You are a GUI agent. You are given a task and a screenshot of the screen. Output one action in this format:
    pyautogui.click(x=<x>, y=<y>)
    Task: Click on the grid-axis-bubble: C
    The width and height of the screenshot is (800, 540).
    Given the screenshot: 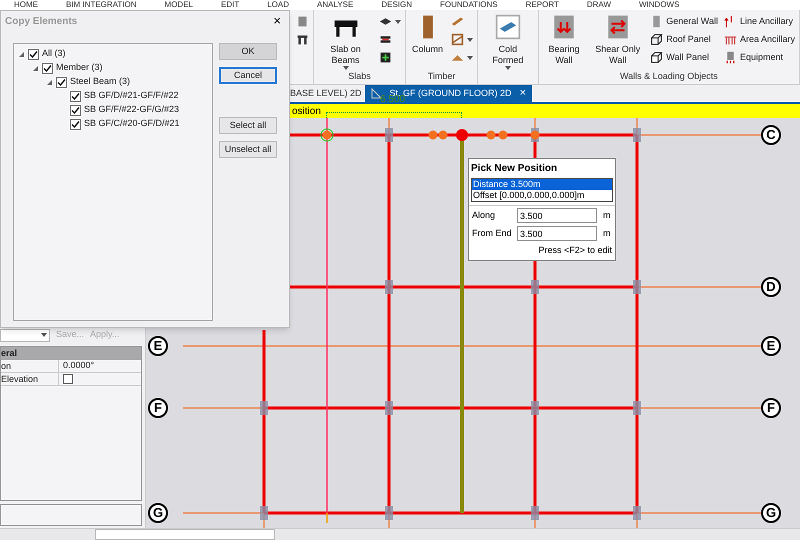 What is the action you would take?
    pyautogui.click(x=771, y=135)
    